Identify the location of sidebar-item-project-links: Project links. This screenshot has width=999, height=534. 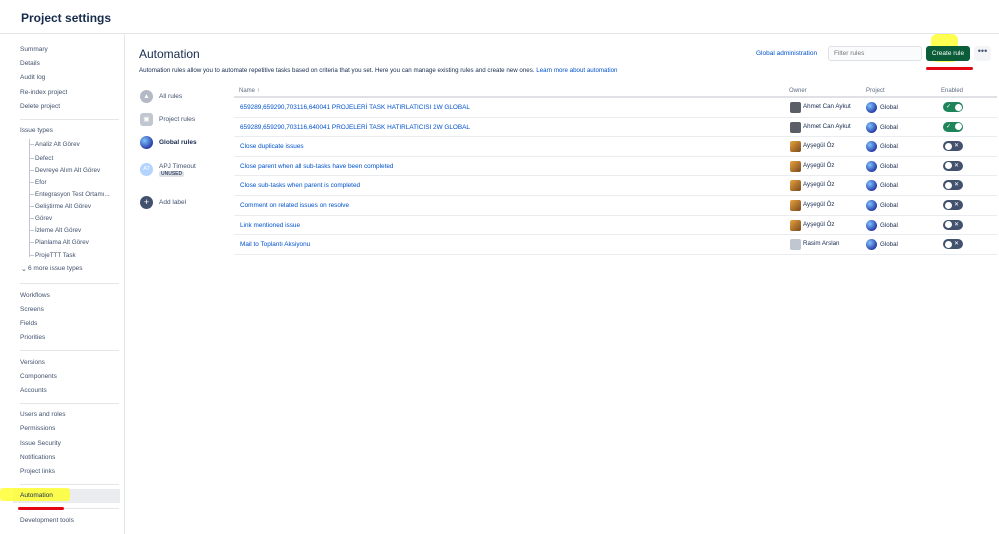
(37, 471).